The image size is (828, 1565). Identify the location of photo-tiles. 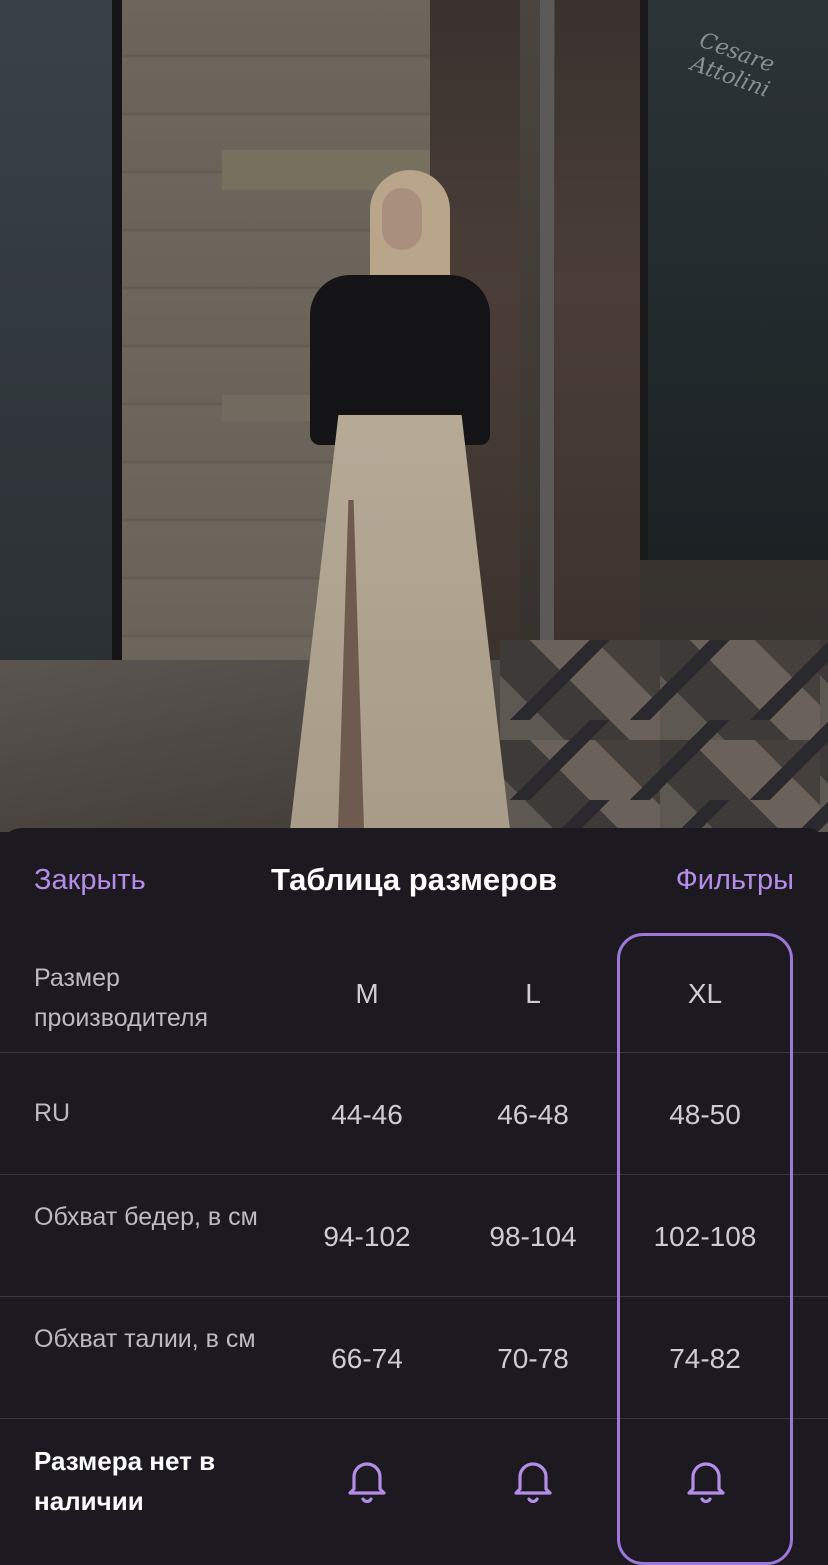
(664, 736).